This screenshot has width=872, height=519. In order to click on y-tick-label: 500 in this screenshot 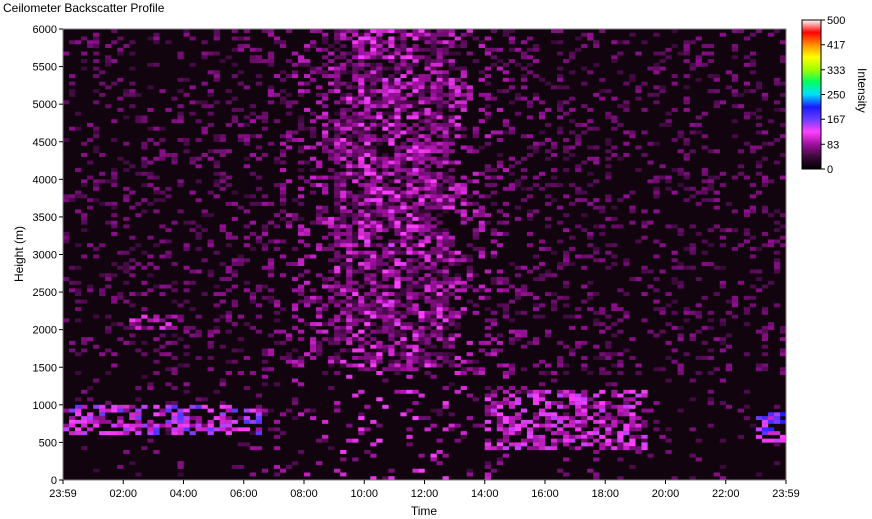, I will do `click(48, 443)`.